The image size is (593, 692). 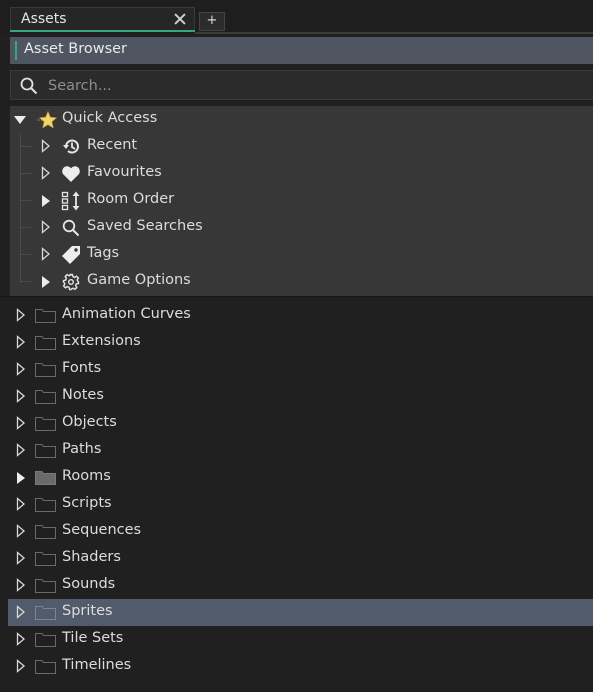 What do you see at coordinates (300, 612) in the screenshot?
I see `folder-sprites: Sprites` at bounding box center [300, 612].